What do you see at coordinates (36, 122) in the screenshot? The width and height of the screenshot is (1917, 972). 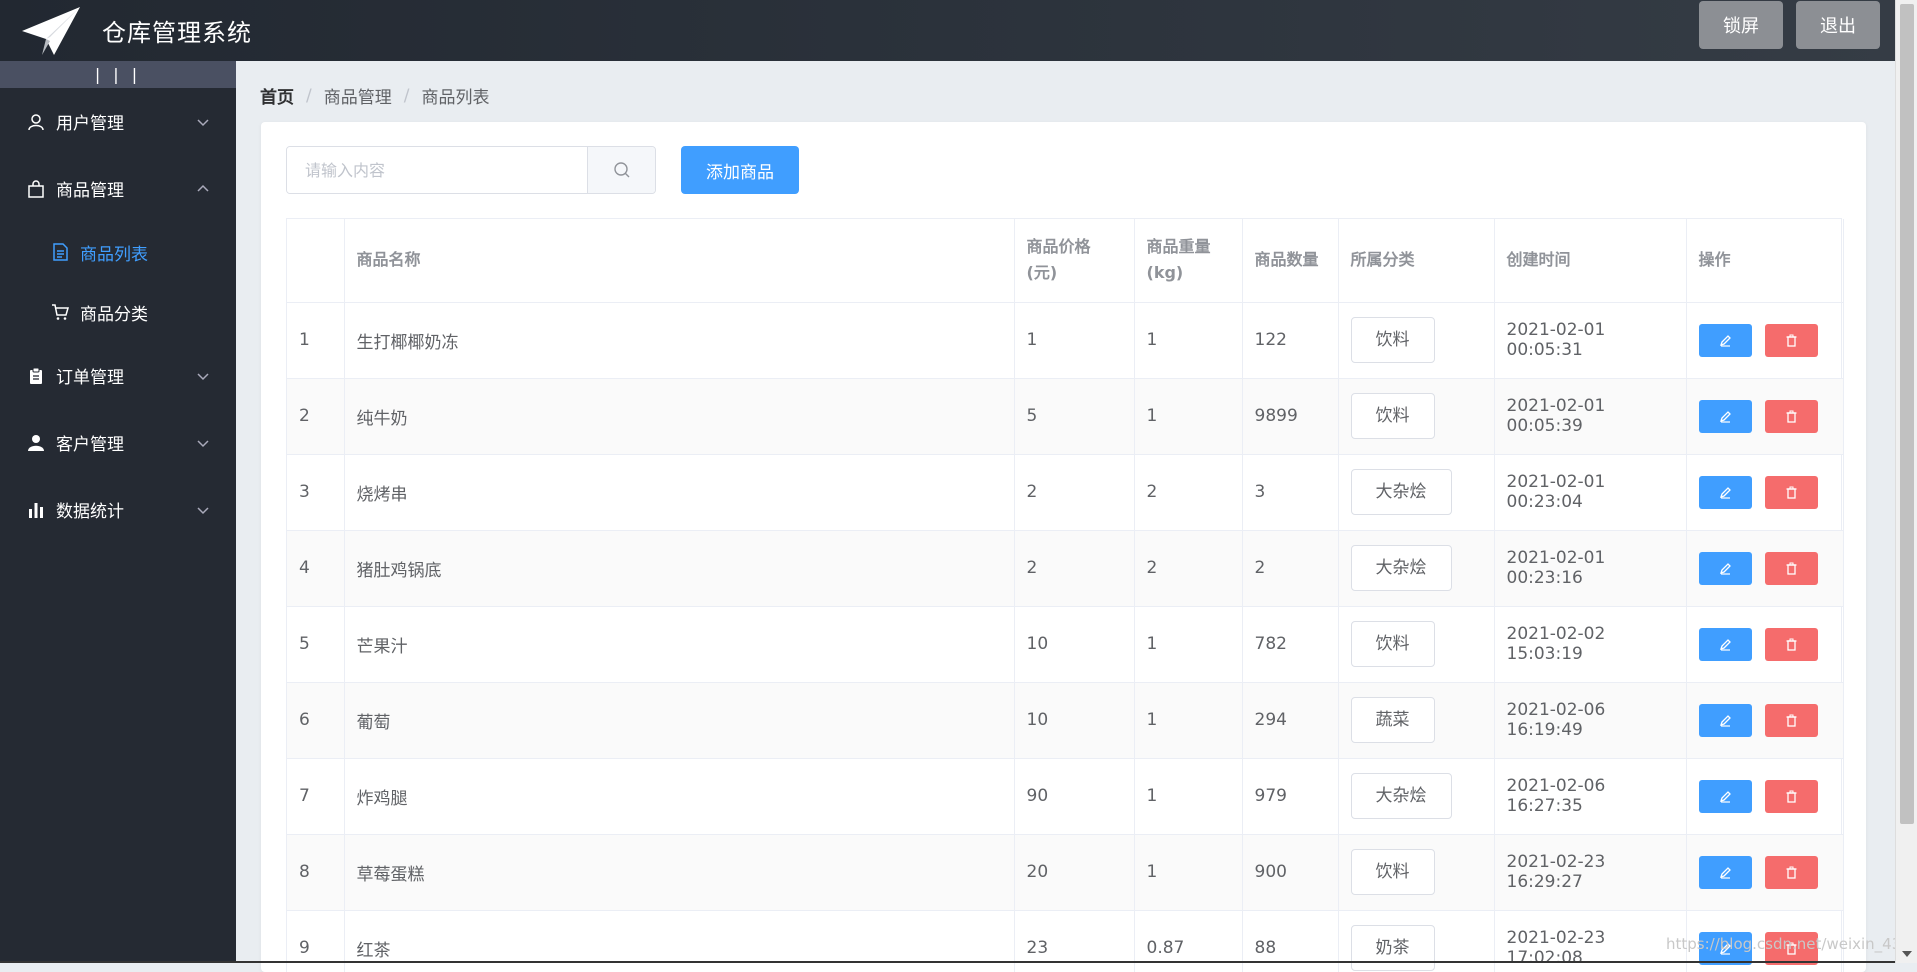 I see `user-icon` at bounding box center [36, 122].